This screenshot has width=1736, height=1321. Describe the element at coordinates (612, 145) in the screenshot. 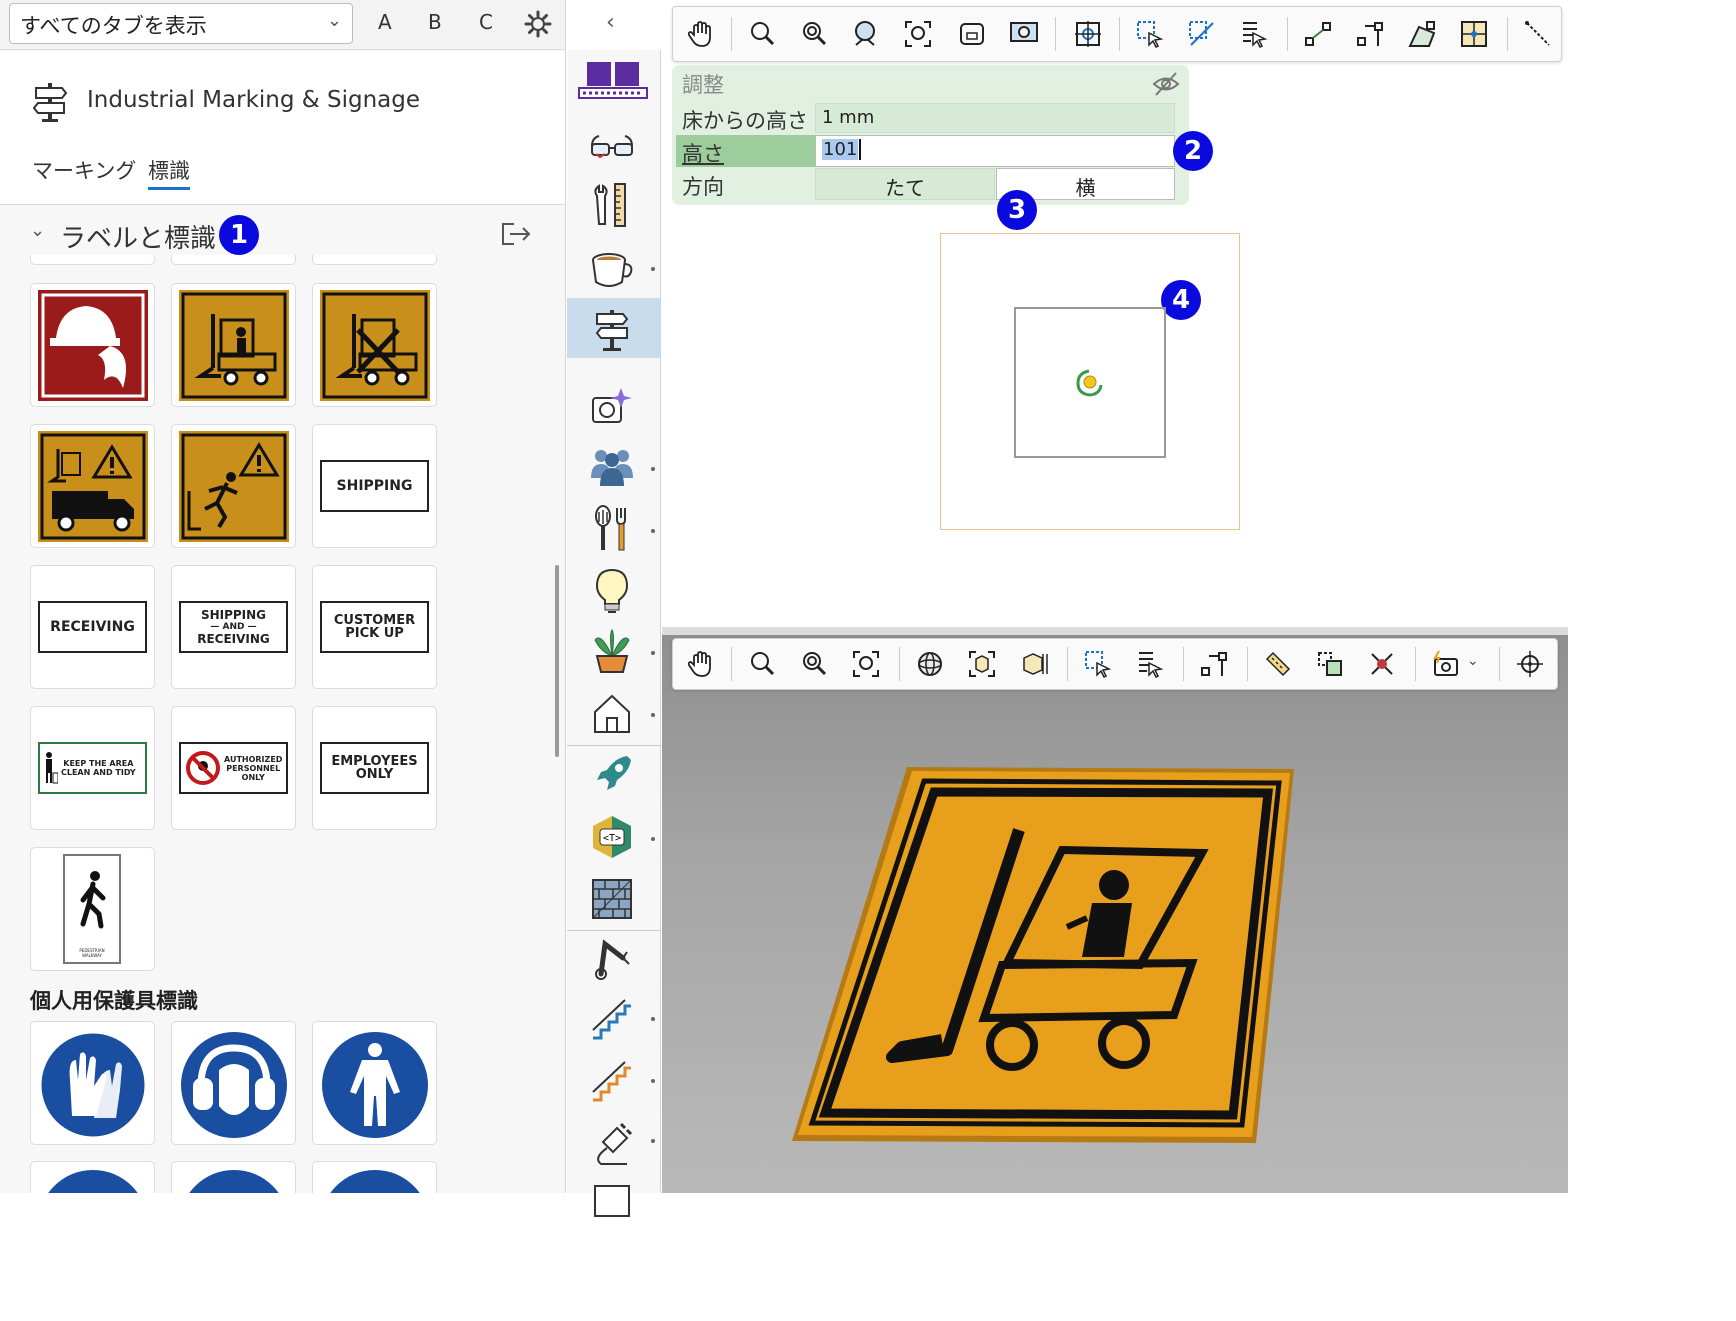

I see `glasses-icon` at that location.